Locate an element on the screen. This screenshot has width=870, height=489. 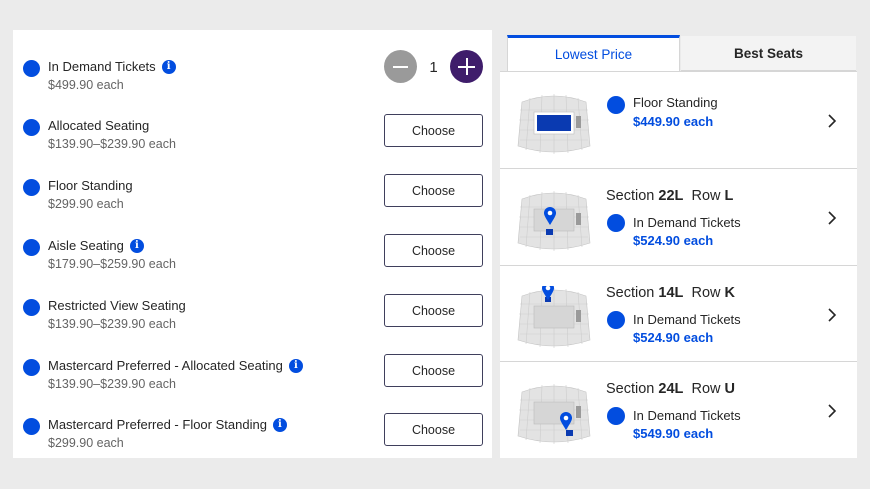
listing-price: $449.90 each is located at coordinates (673, 121).